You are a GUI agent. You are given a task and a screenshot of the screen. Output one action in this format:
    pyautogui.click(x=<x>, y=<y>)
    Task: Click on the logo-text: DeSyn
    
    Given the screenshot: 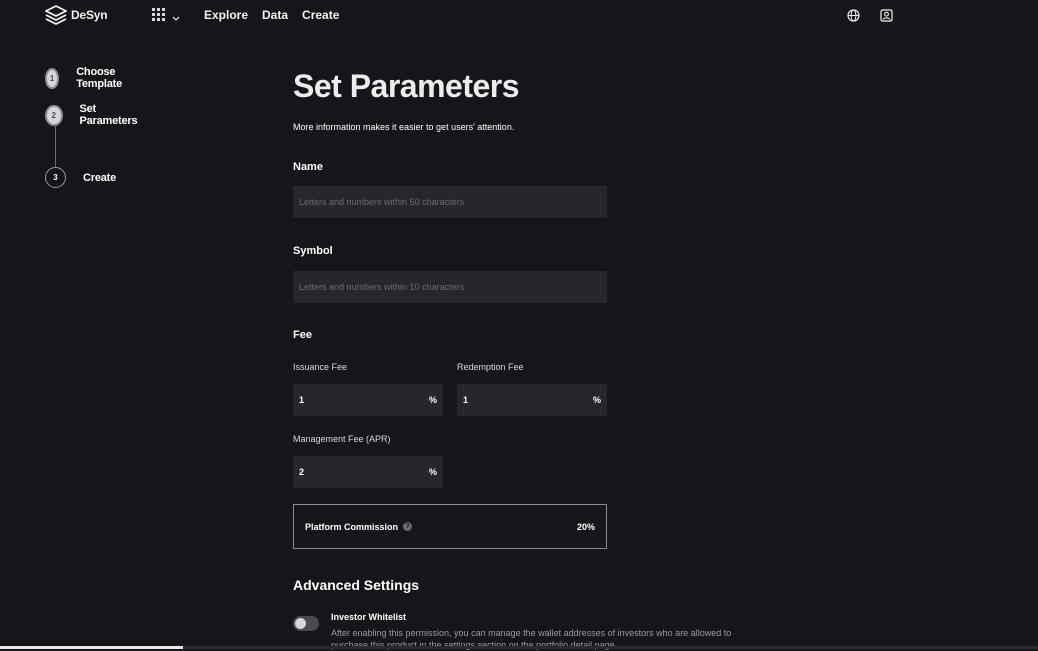 What is the action you would take?
    pyautogui.click(x=89, y=15)
    